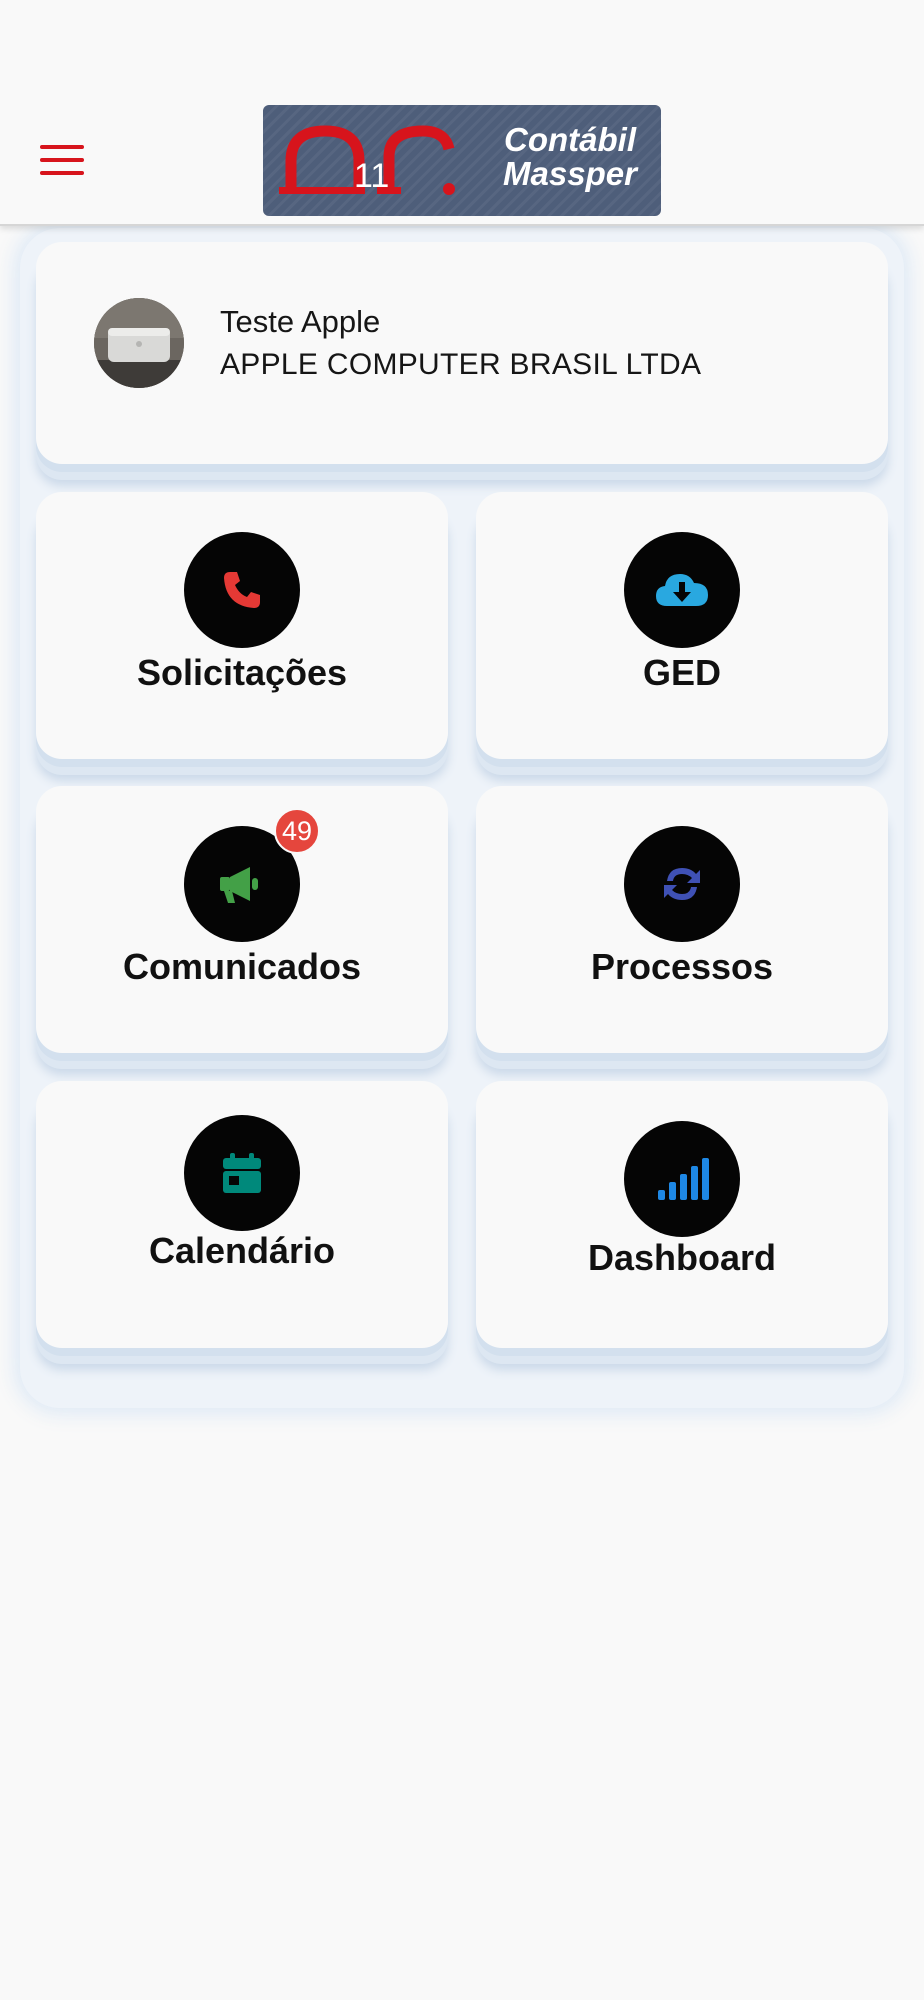 The width and height of the screenshot is (924, 2000). What do you see at coordinates (242, 966) in the screenshot?
I see `tile-label: Comunicados` at bounding box center [242, 966].